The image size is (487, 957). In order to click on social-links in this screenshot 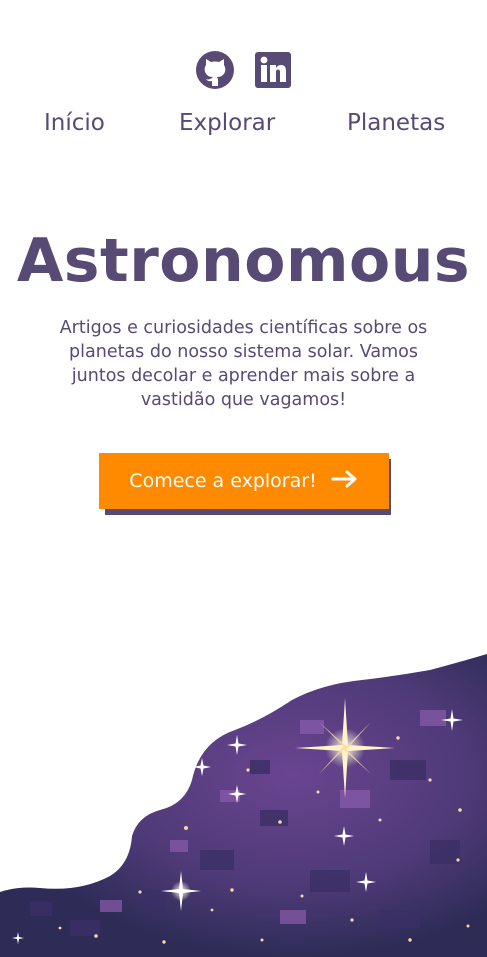, I will do `click(243, 70)`.